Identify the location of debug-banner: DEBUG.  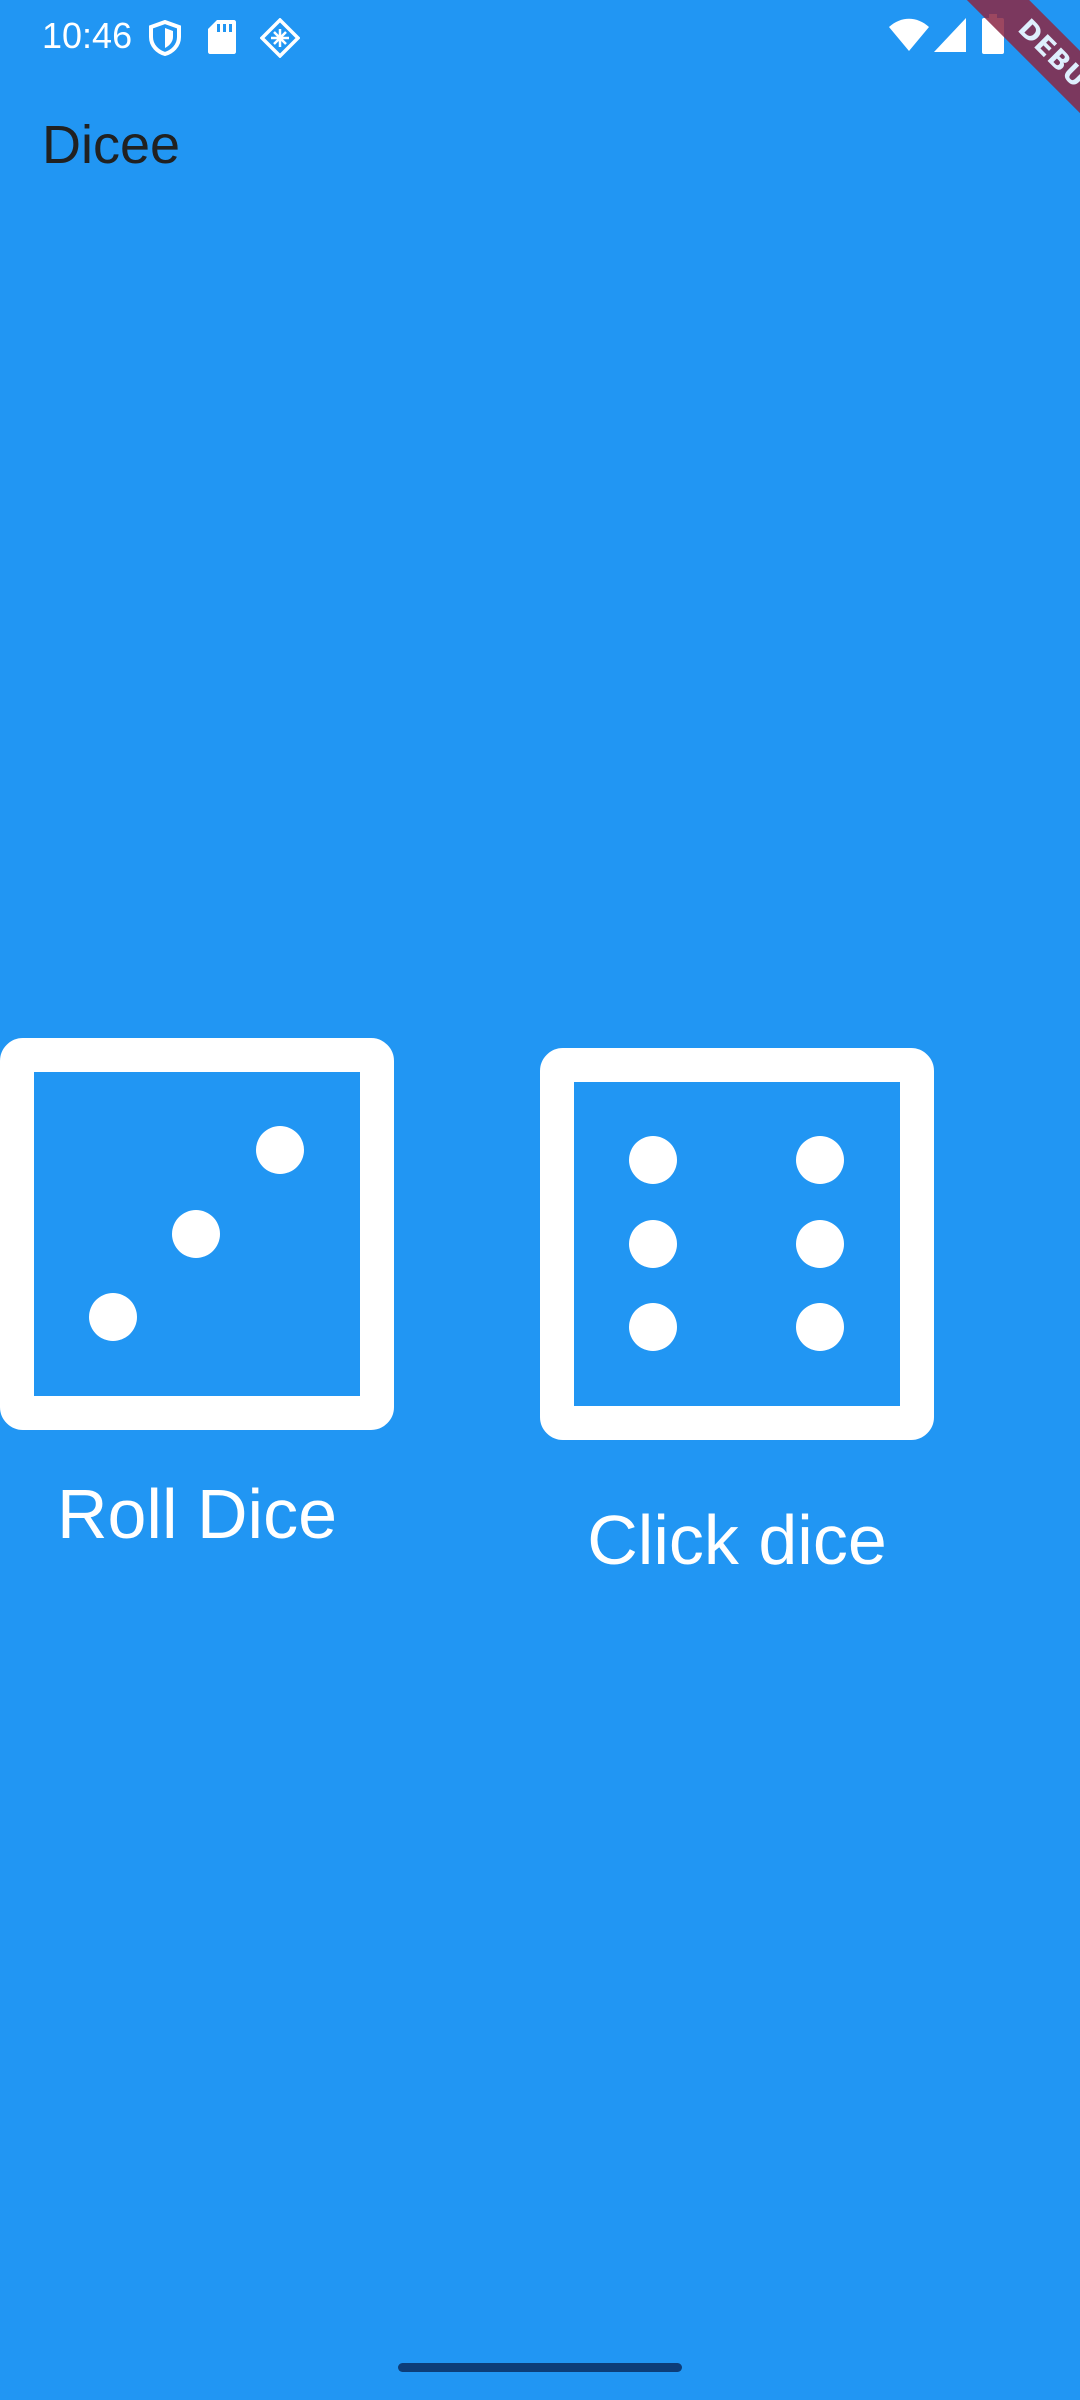
(990, 90).